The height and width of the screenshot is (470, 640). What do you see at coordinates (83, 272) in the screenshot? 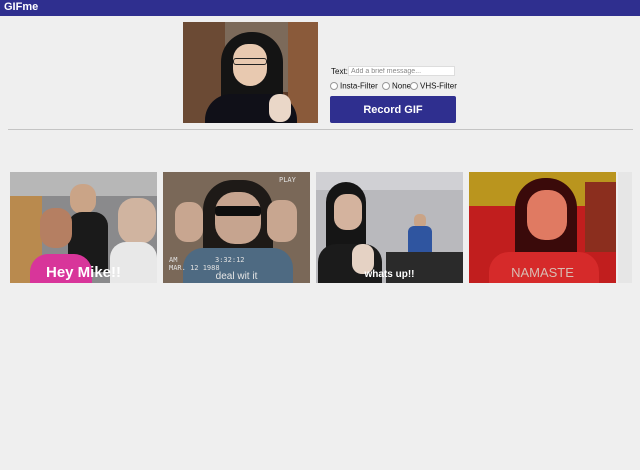
I see `gif-caption: Hey Mike!!` at bounding box center [83, 272].